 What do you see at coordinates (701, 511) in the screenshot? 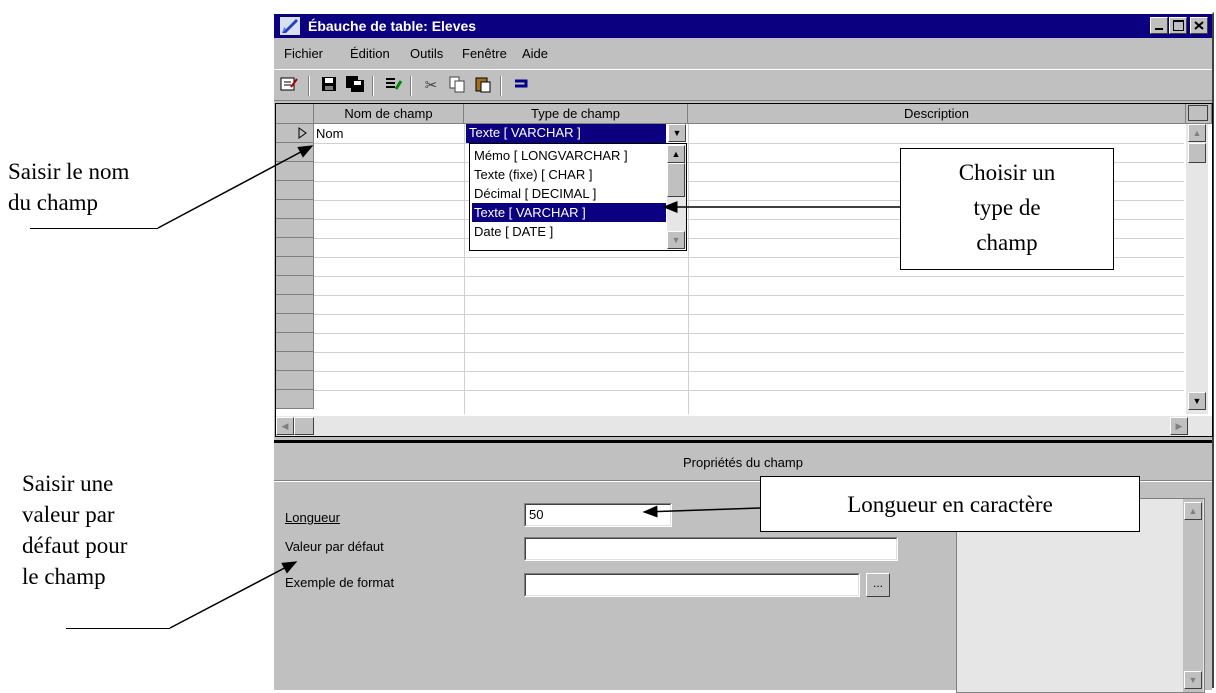
I see `arrow-to-length` at bounding box center [701, 511].